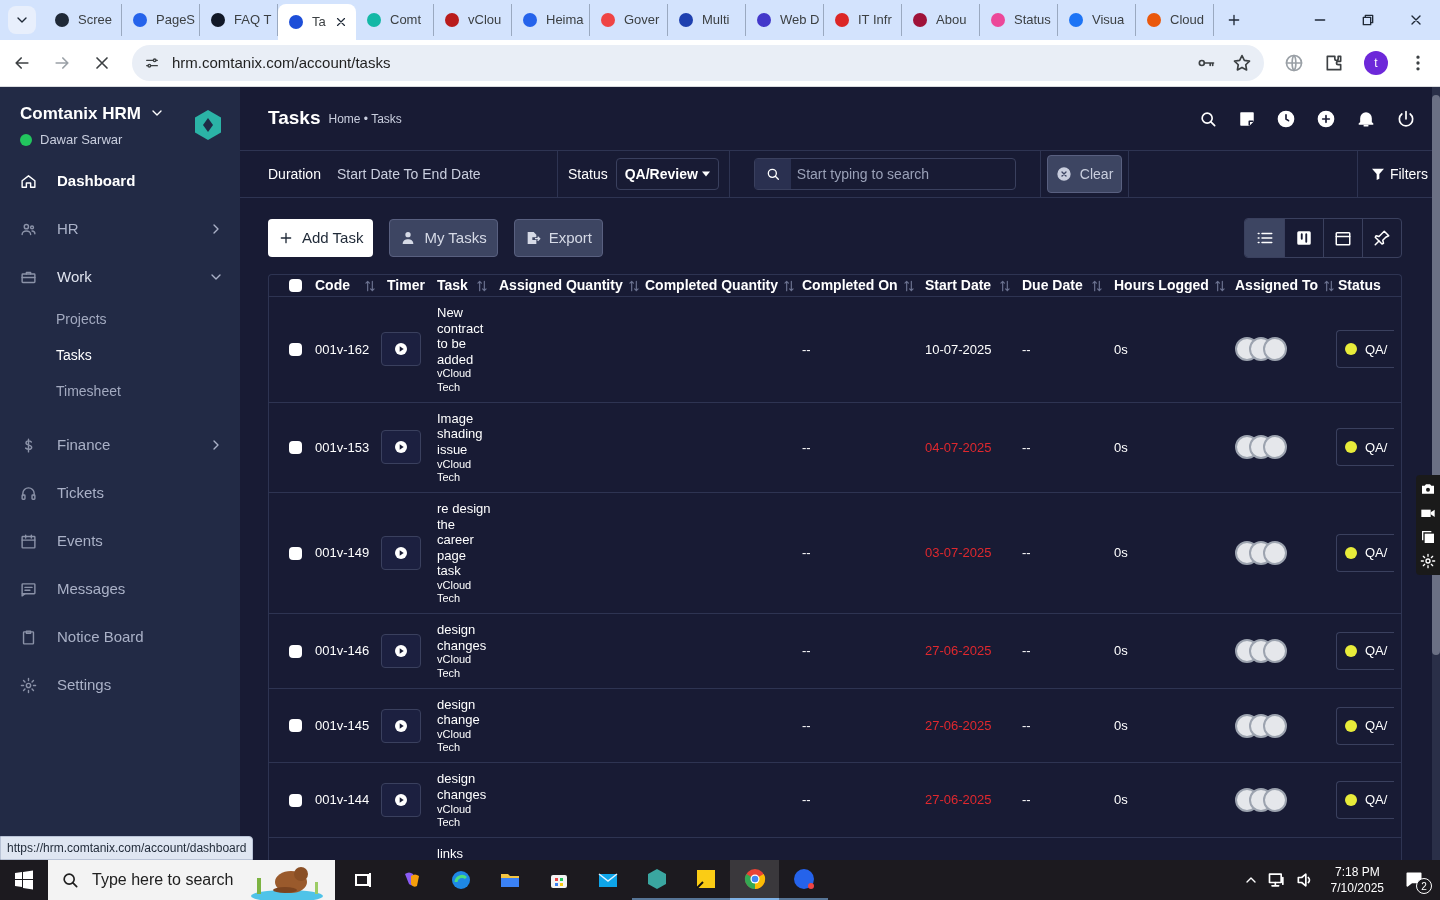 The height and width of the screenshot is (900, 1440). What do you see at coordinates (1242, 63) in the screenshot?
I see `star-icon` at bounding box center [1242, 63].